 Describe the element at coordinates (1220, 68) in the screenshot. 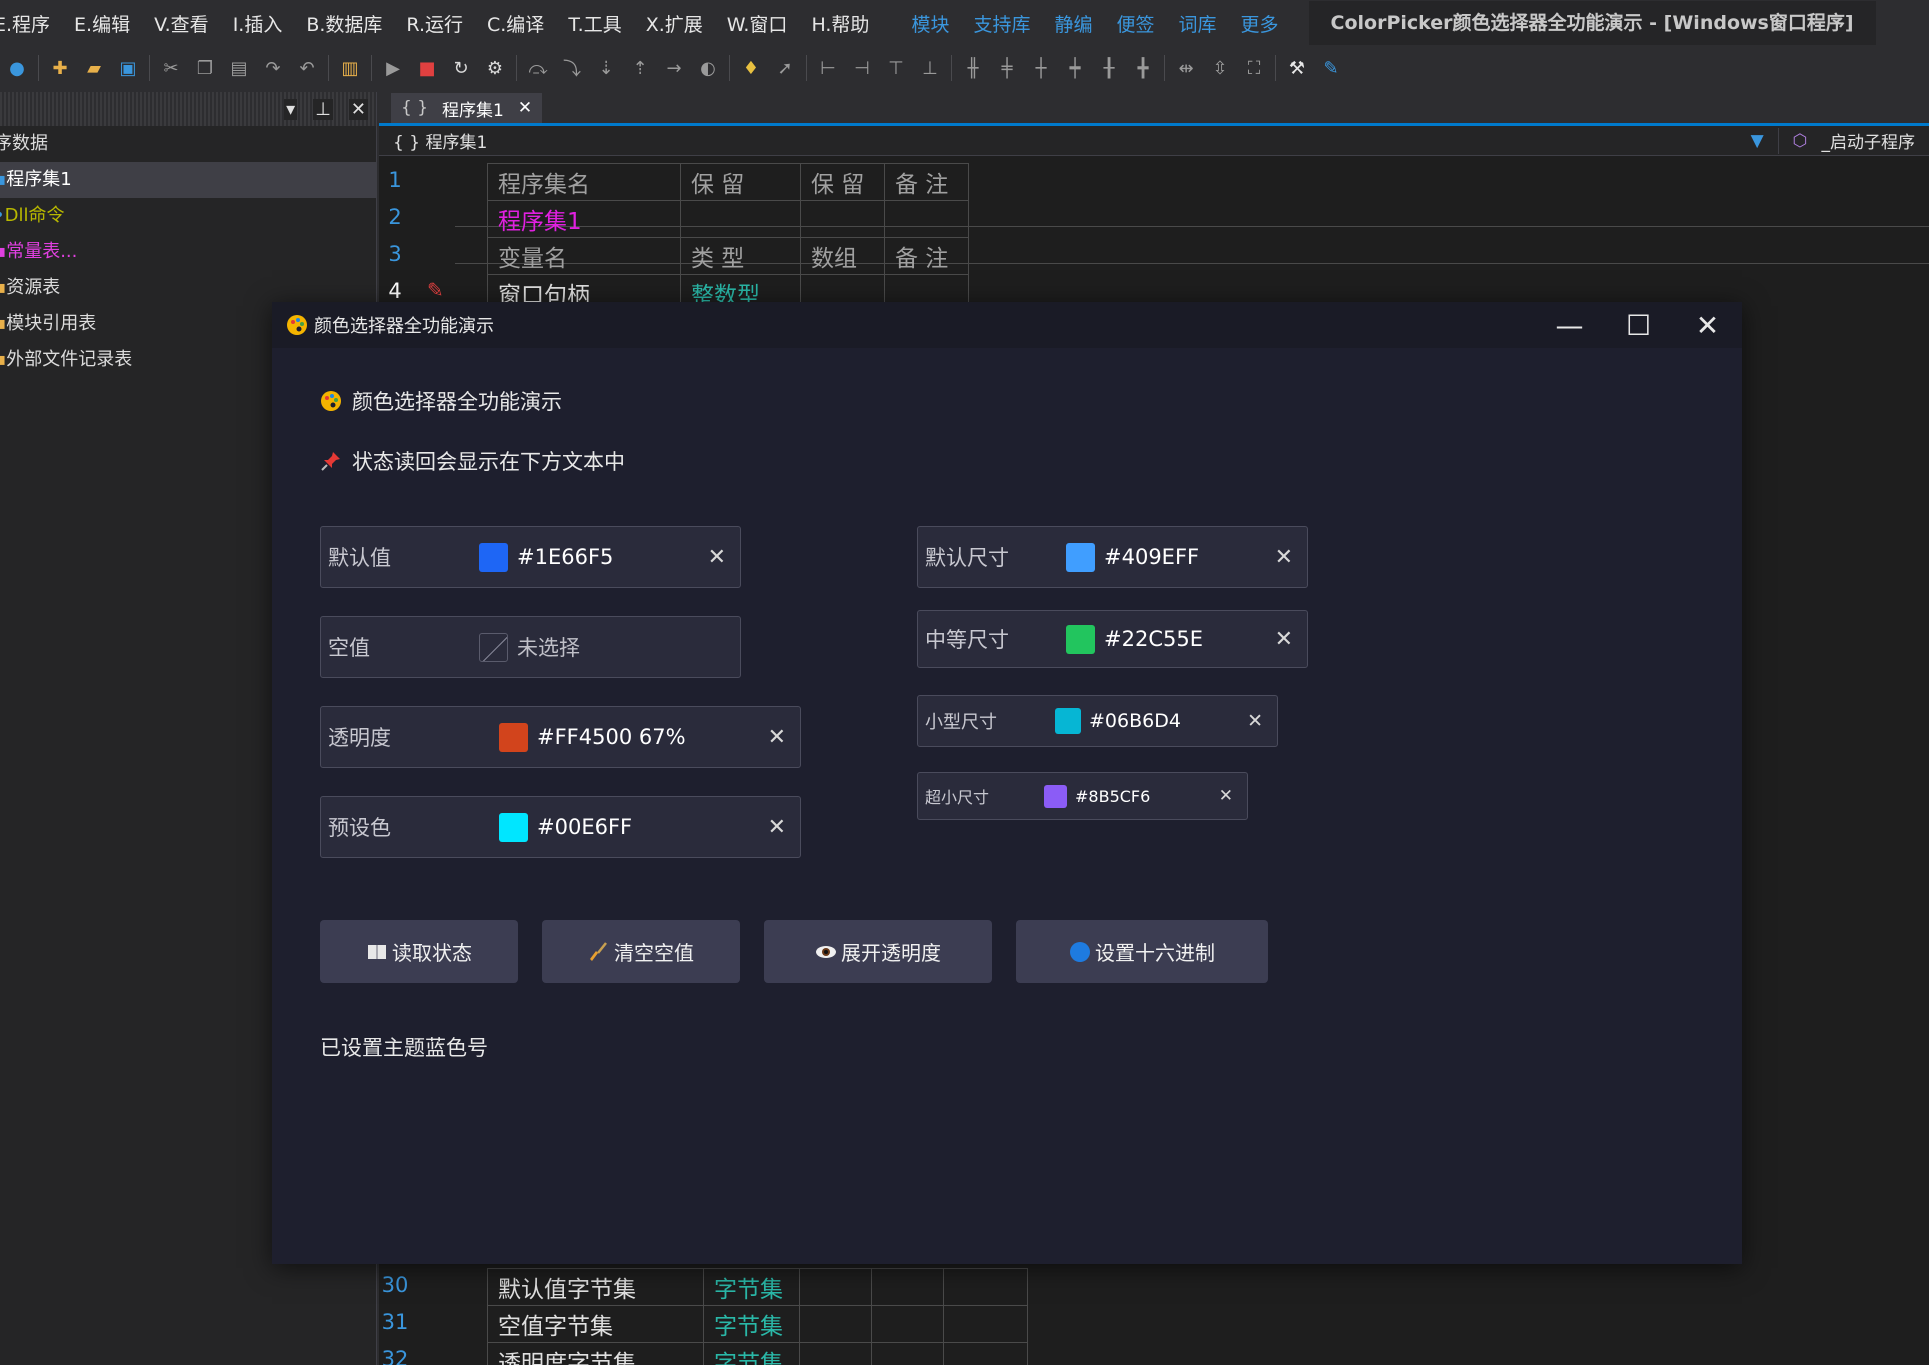

I see `space-v-icon: ⇳` at that location.